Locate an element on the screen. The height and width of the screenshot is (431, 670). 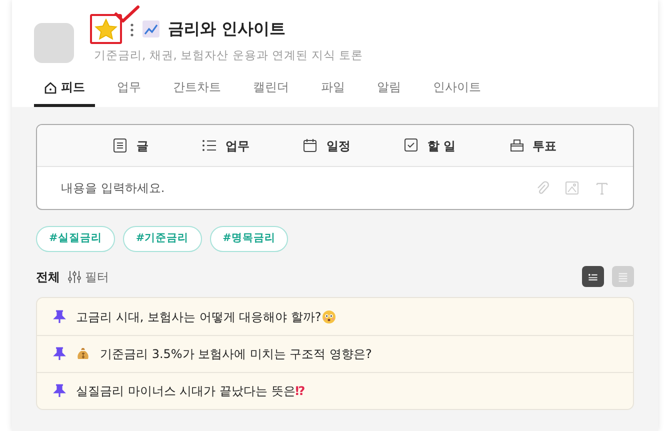
chart-icon is located at coordinates (151, 29).